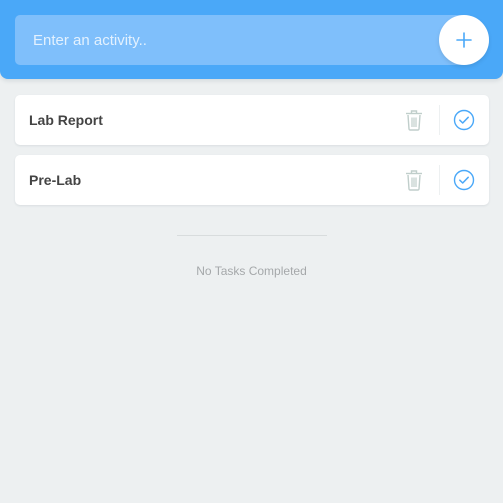 The width and height of the screenshot is (503, 503). What do you see at coordinates (55, 180) in the screenshot?
I see `todo-text: Pre-Lab` at bounding box center [55, 180].